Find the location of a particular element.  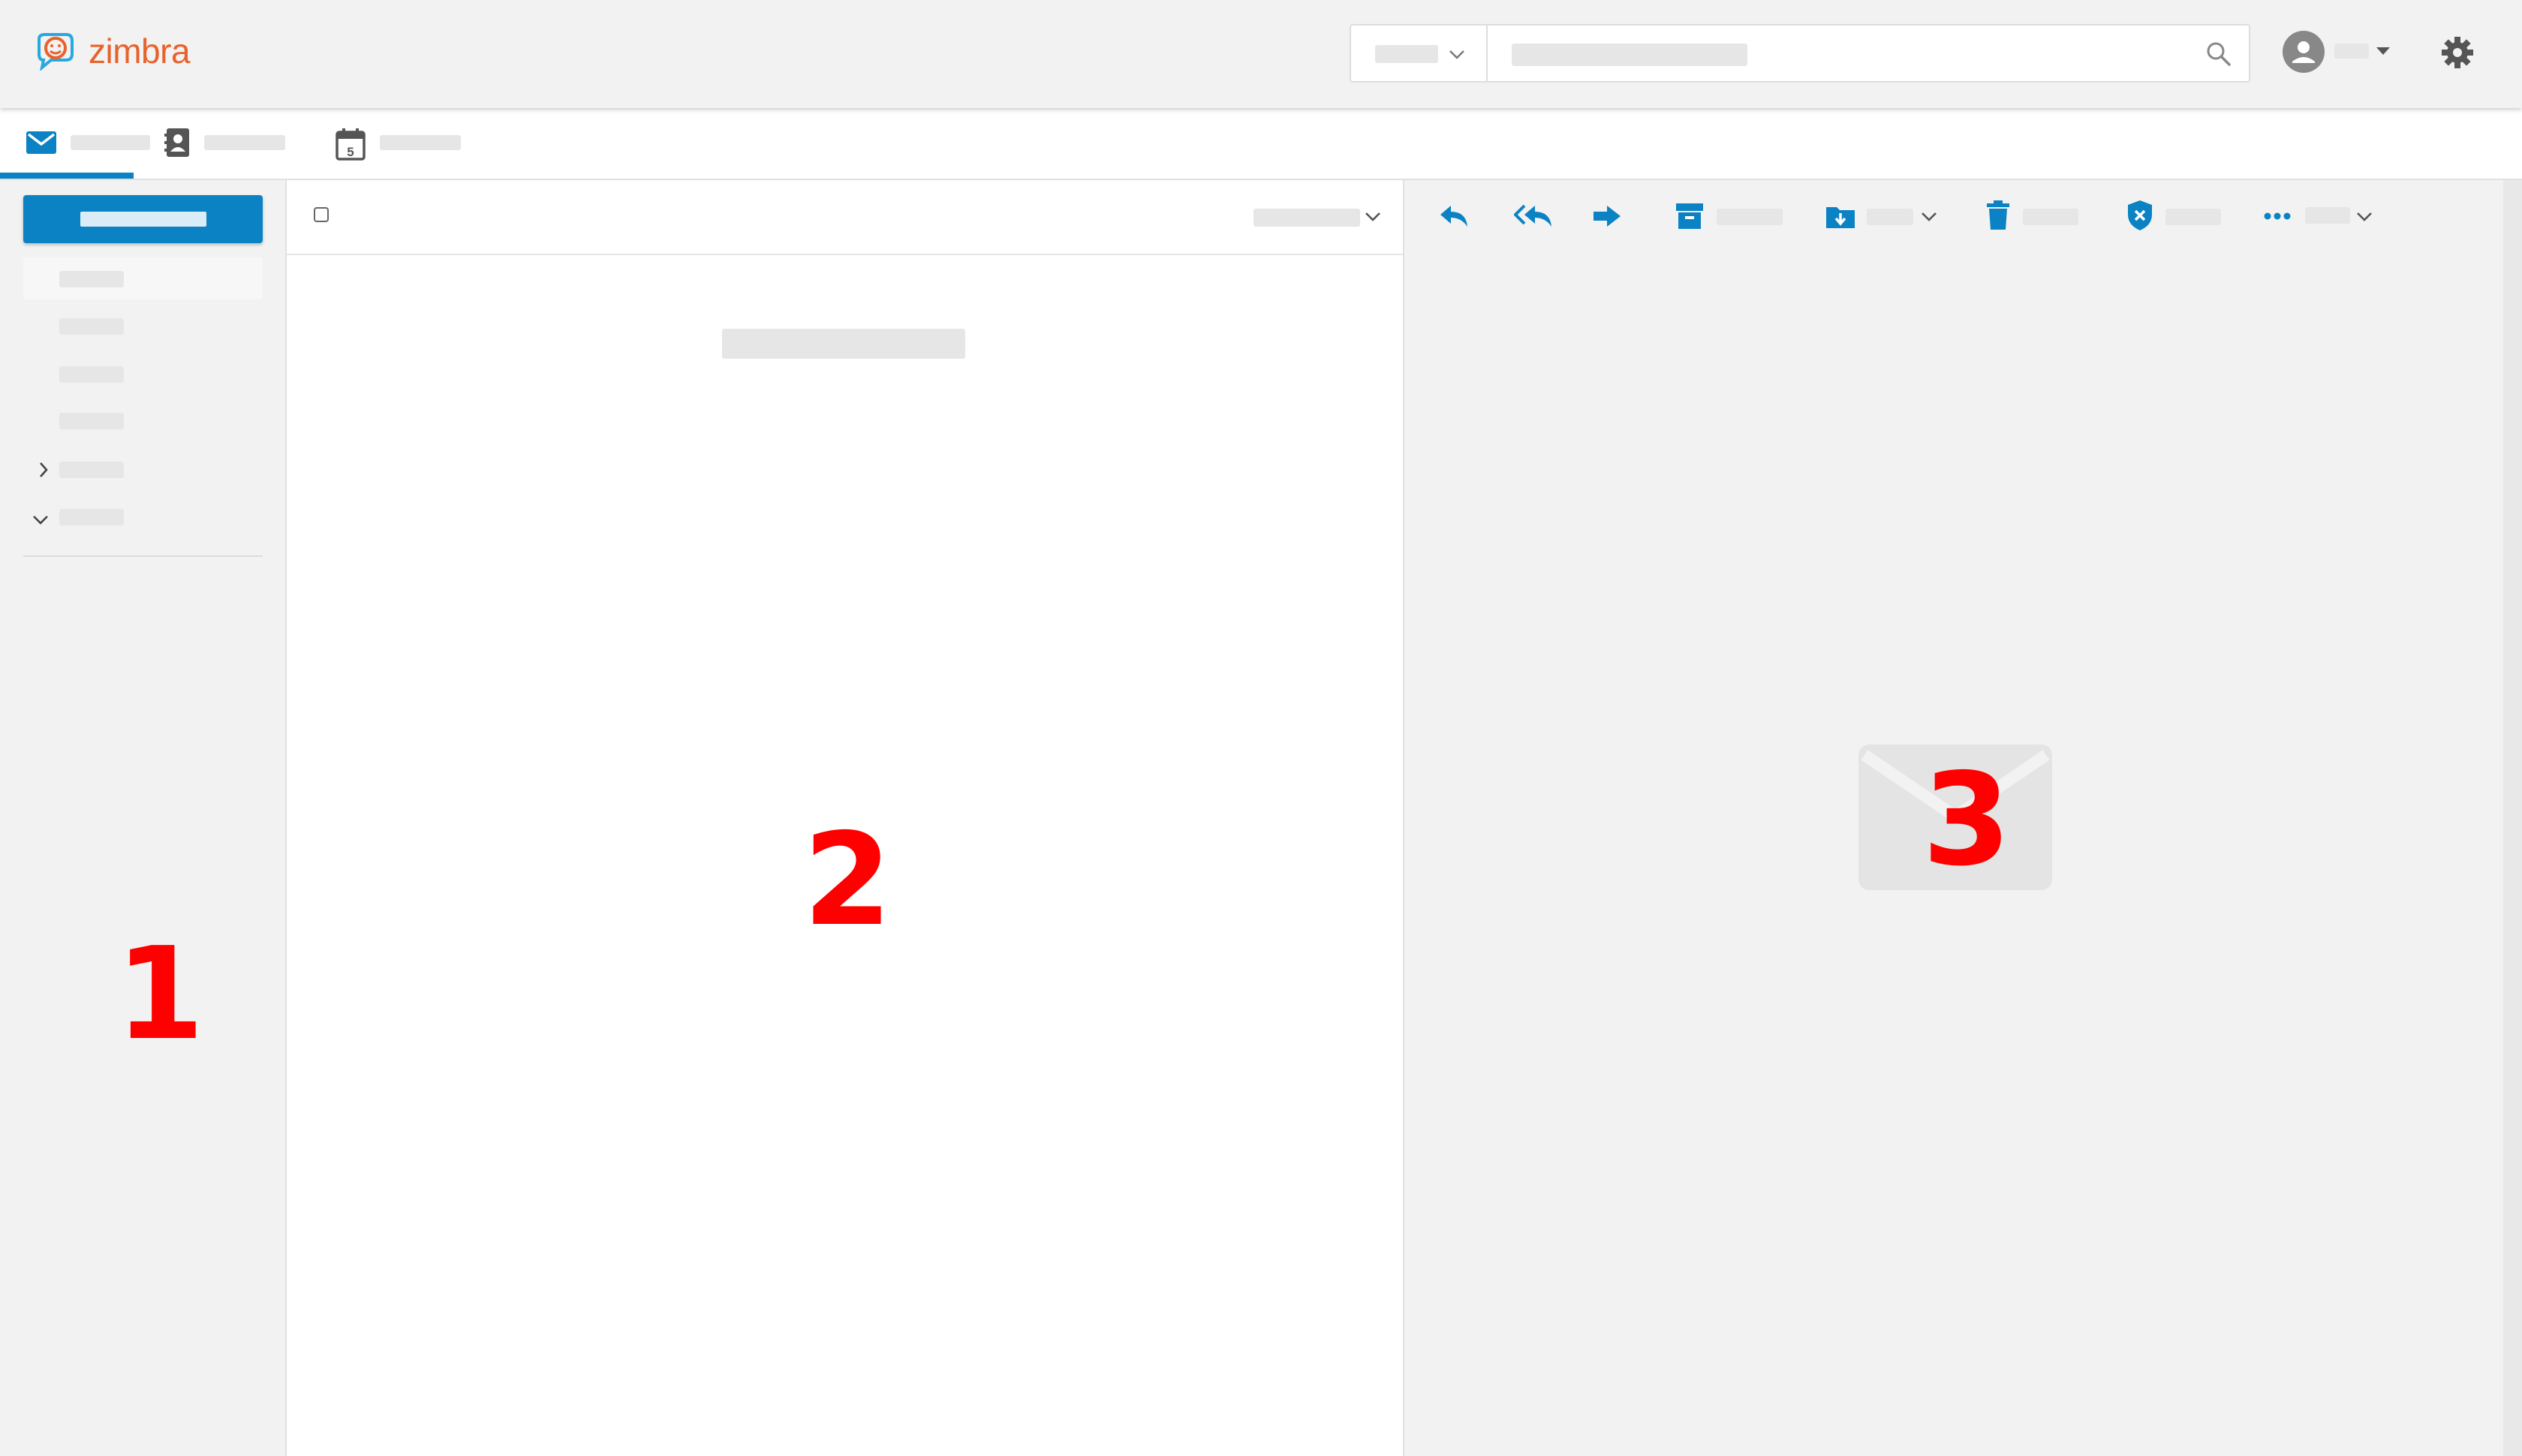

compose-button is located at coordinates (143, 219).